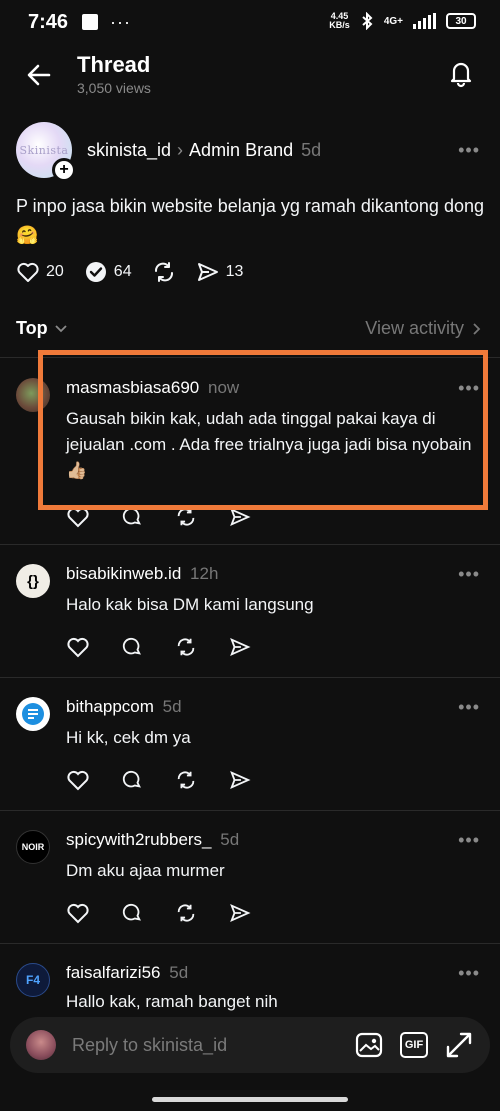  Describe the element at coordinates (44, 150) in the screenshot. I see `brand-logo: Skinista` at that location.